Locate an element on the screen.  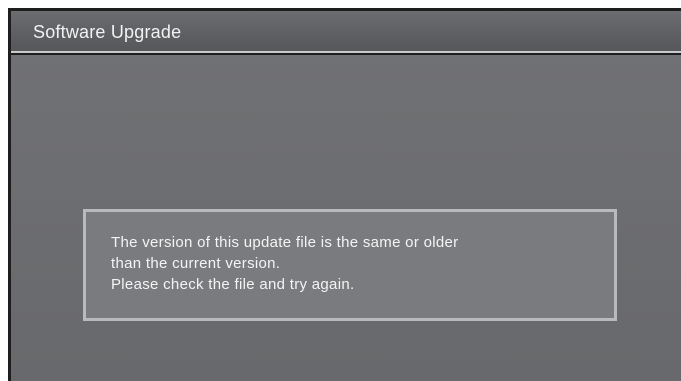
title-bar: Software Upgrade is located at coordinates (346, 32).